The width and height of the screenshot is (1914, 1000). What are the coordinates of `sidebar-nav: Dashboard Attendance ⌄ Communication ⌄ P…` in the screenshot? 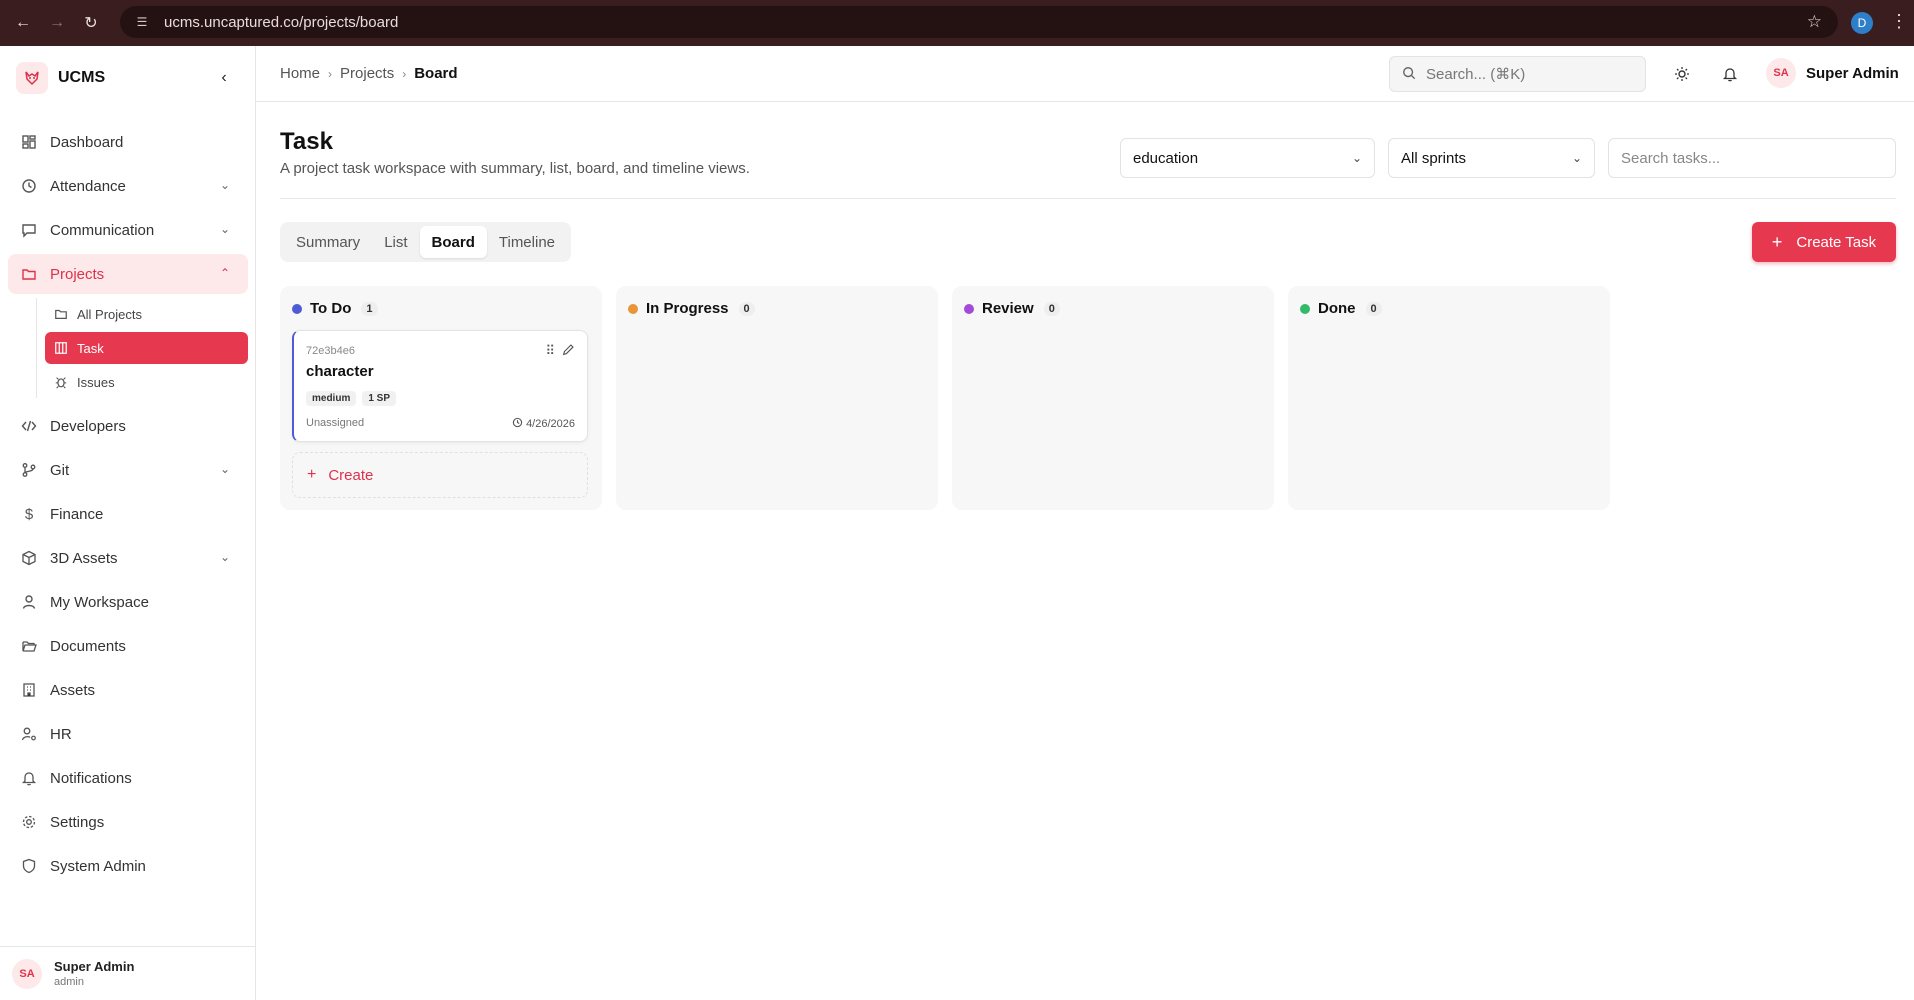 It's located at (128, 506).